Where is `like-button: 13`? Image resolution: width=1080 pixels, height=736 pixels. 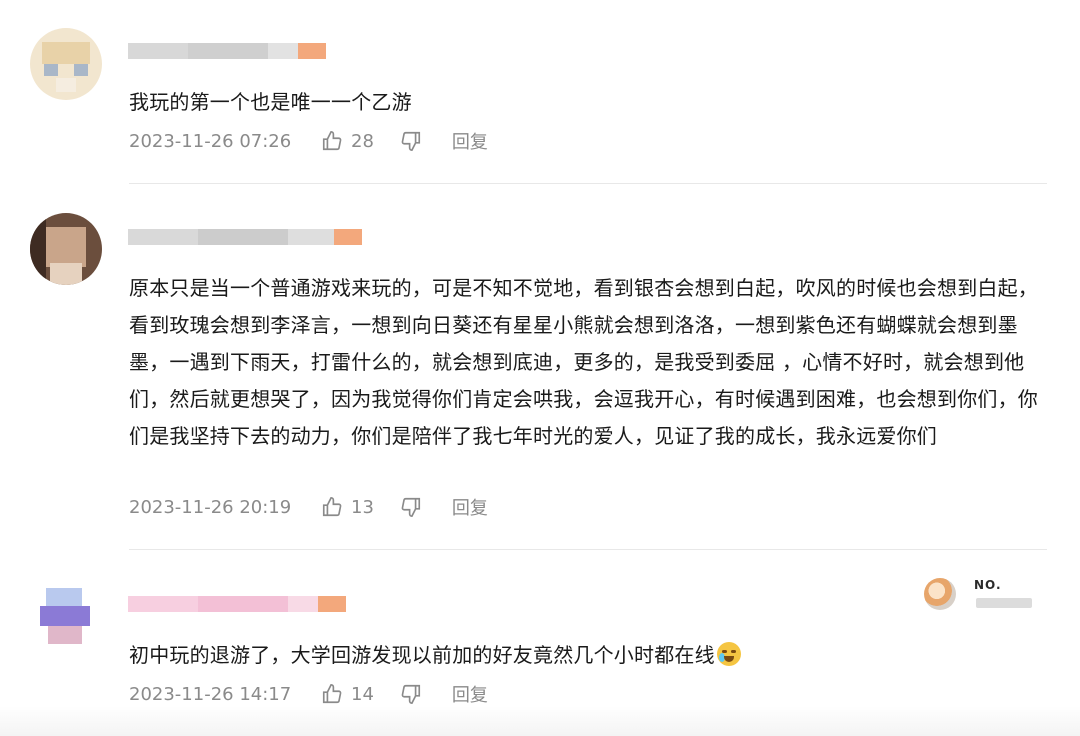
like-button: 13 is located at coordinates (347, 507).